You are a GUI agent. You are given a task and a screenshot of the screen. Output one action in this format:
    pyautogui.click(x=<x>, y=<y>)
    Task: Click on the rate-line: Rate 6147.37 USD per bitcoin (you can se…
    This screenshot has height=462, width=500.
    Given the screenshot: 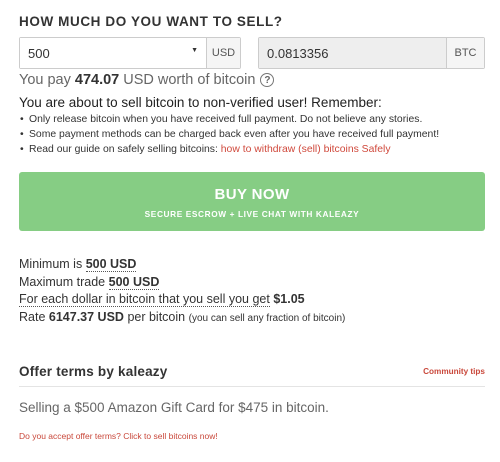 What is the action you would take?
    pyautogui.click(x=182, y=318)
    